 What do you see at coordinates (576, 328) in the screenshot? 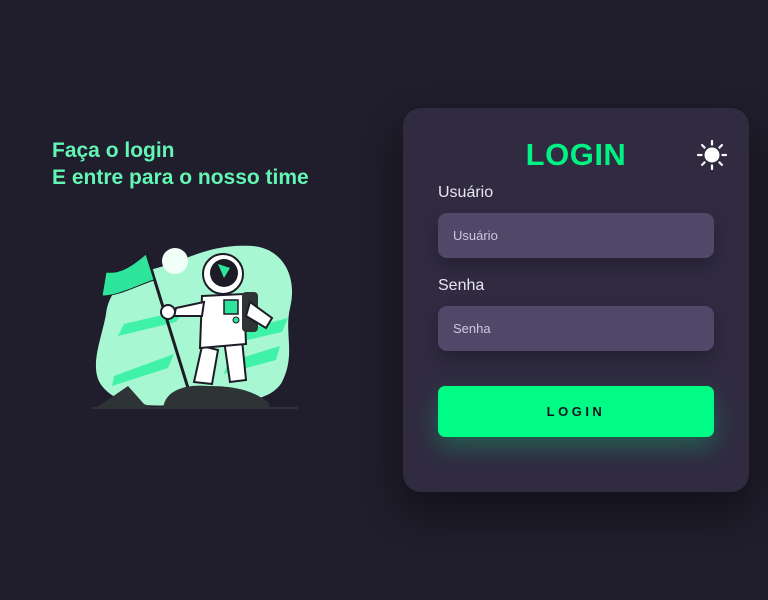
I see `password-input` at bounding box center [576, 328].